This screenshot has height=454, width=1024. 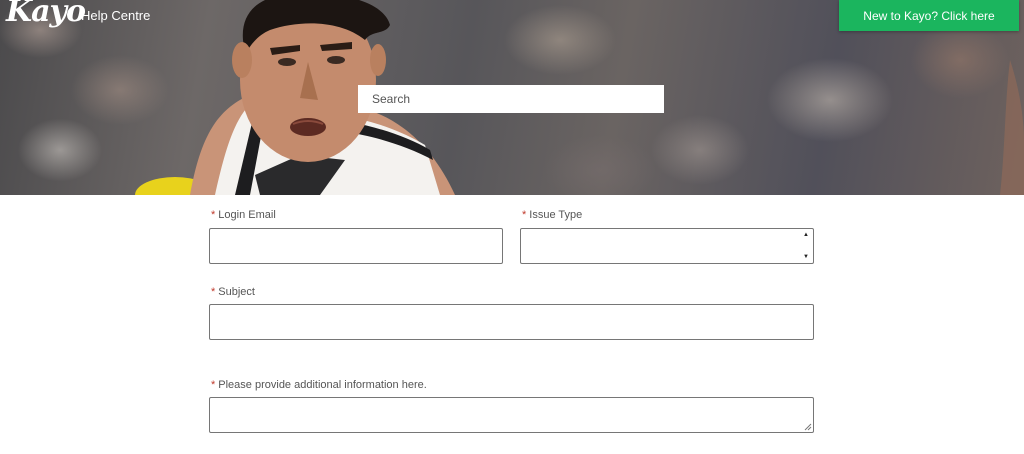 I want to click on issue-type-select: ▲ ▼, so click(x=667, y=246).